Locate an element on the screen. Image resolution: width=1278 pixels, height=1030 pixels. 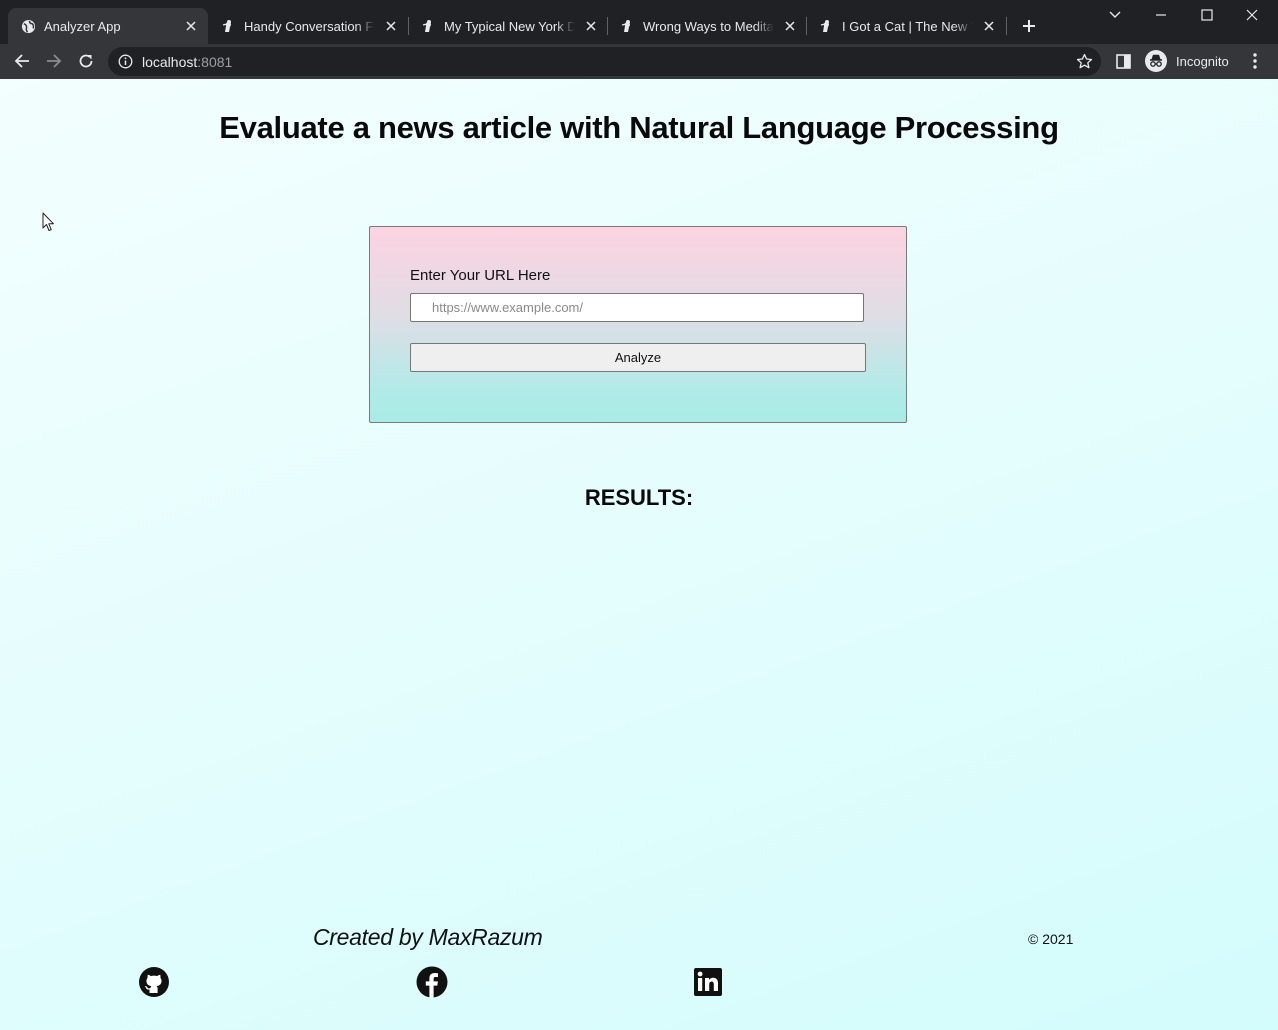
incognito-icon is located at coordinates (1156, 61).